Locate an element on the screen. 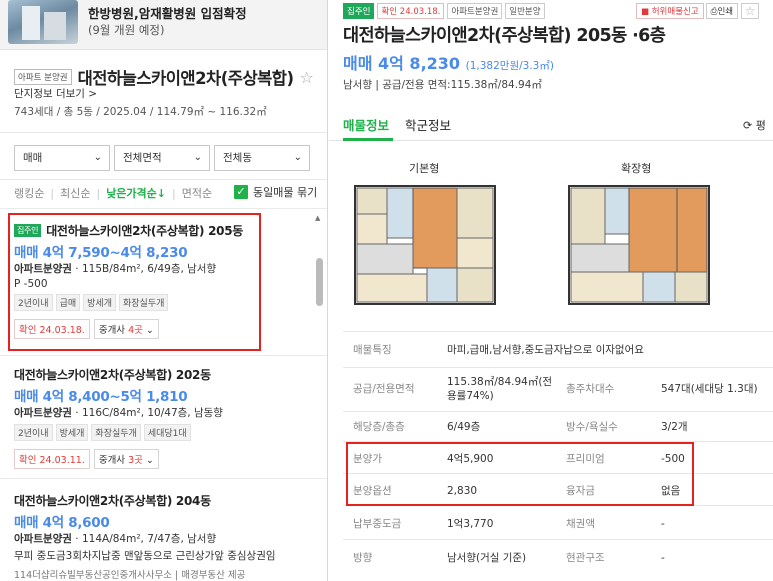 This screenshot has height=581, width=773. listing-tag: 세대당1대 is located at coordinates (167, 432).